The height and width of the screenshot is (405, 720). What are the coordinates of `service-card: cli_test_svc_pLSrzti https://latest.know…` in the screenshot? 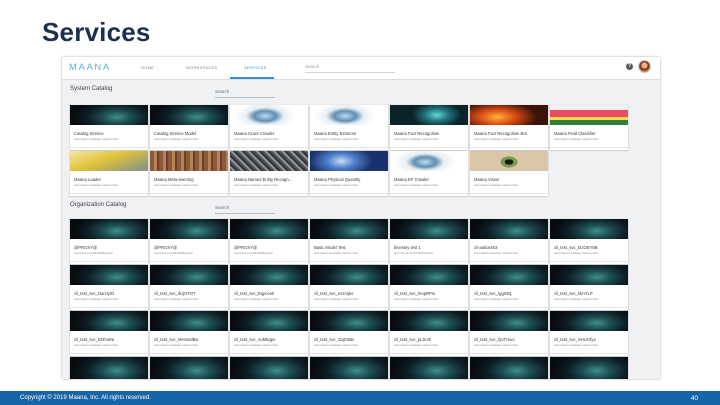 It's located at (429, 333).